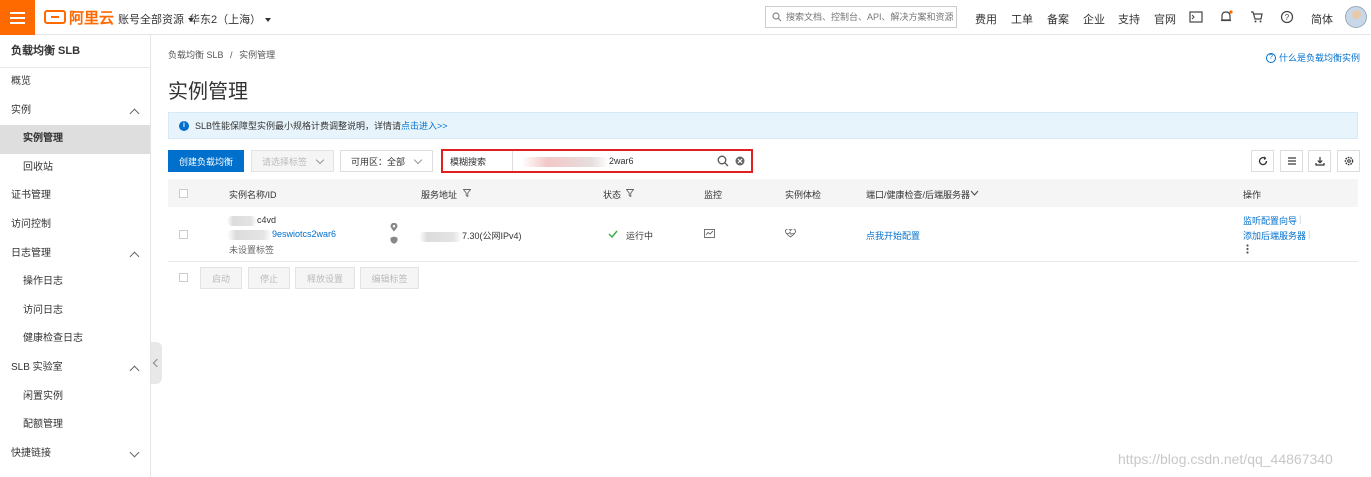 The height and width of the screenshot is (477, 1371). I want to click on heartbeat-icon, so click(790, 233).